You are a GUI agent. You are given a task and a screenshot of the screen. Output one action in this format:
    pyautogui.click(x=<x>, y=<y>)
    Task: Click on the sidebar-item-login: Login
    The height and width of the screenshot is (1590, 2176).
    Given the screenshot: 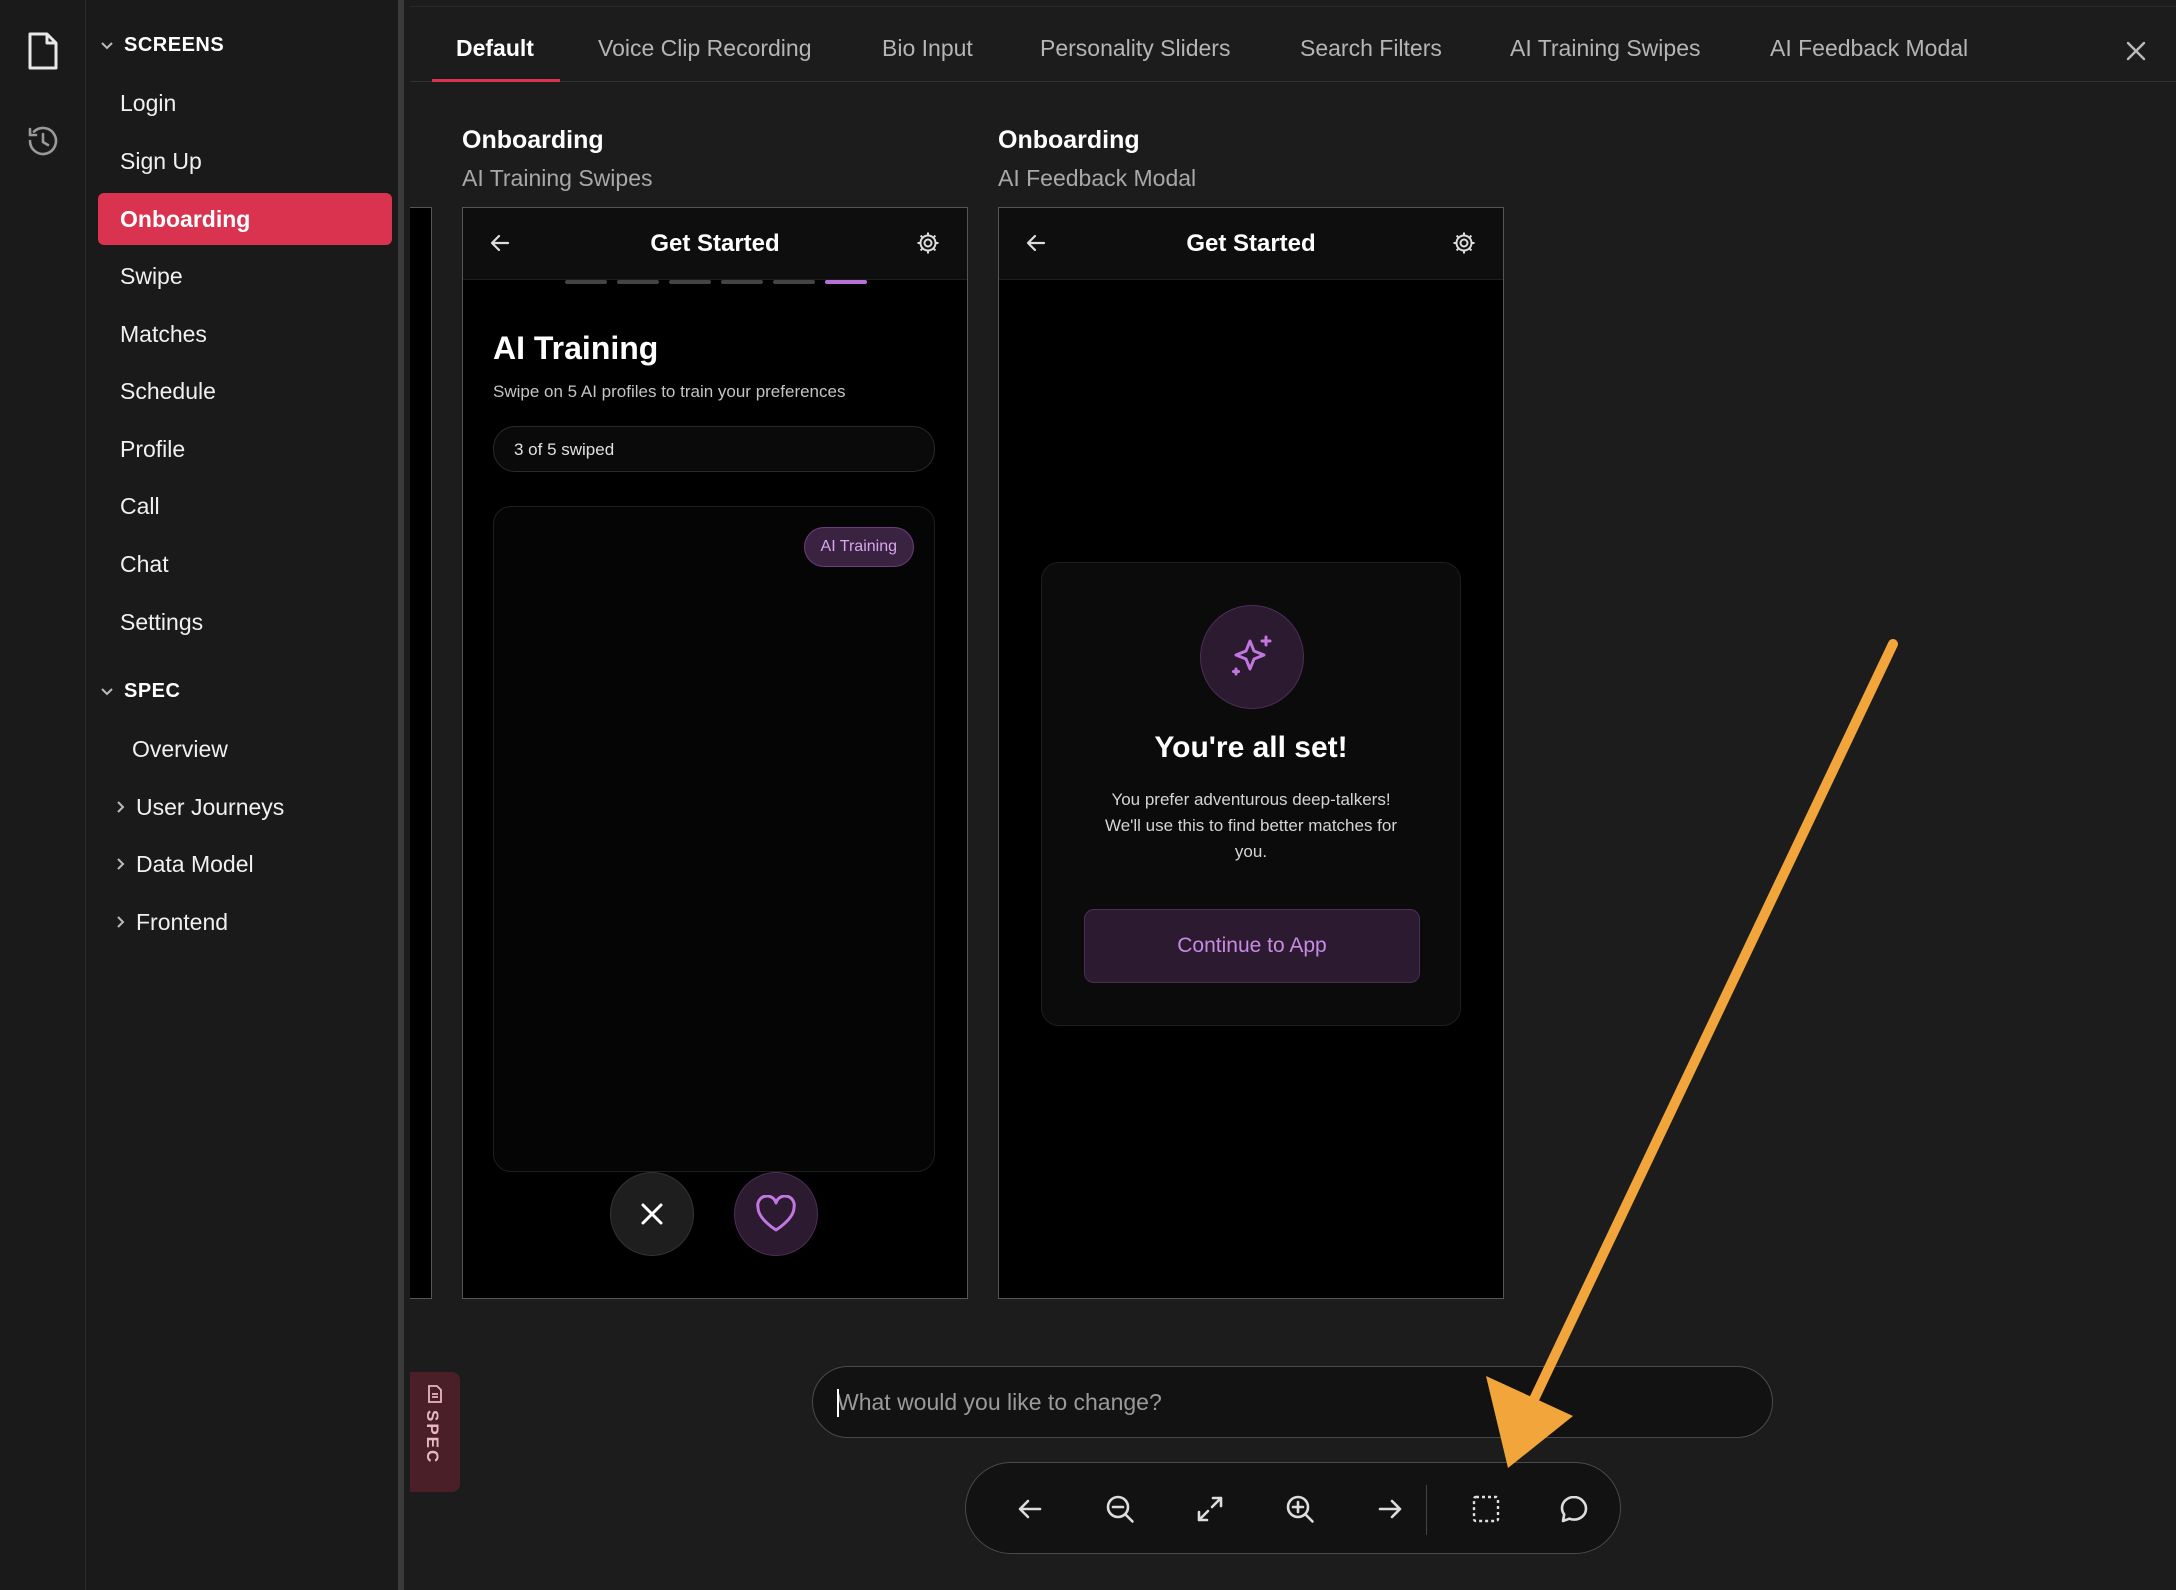 What is the action you would take?
    pyautogui.click(x=245, y=103)
    